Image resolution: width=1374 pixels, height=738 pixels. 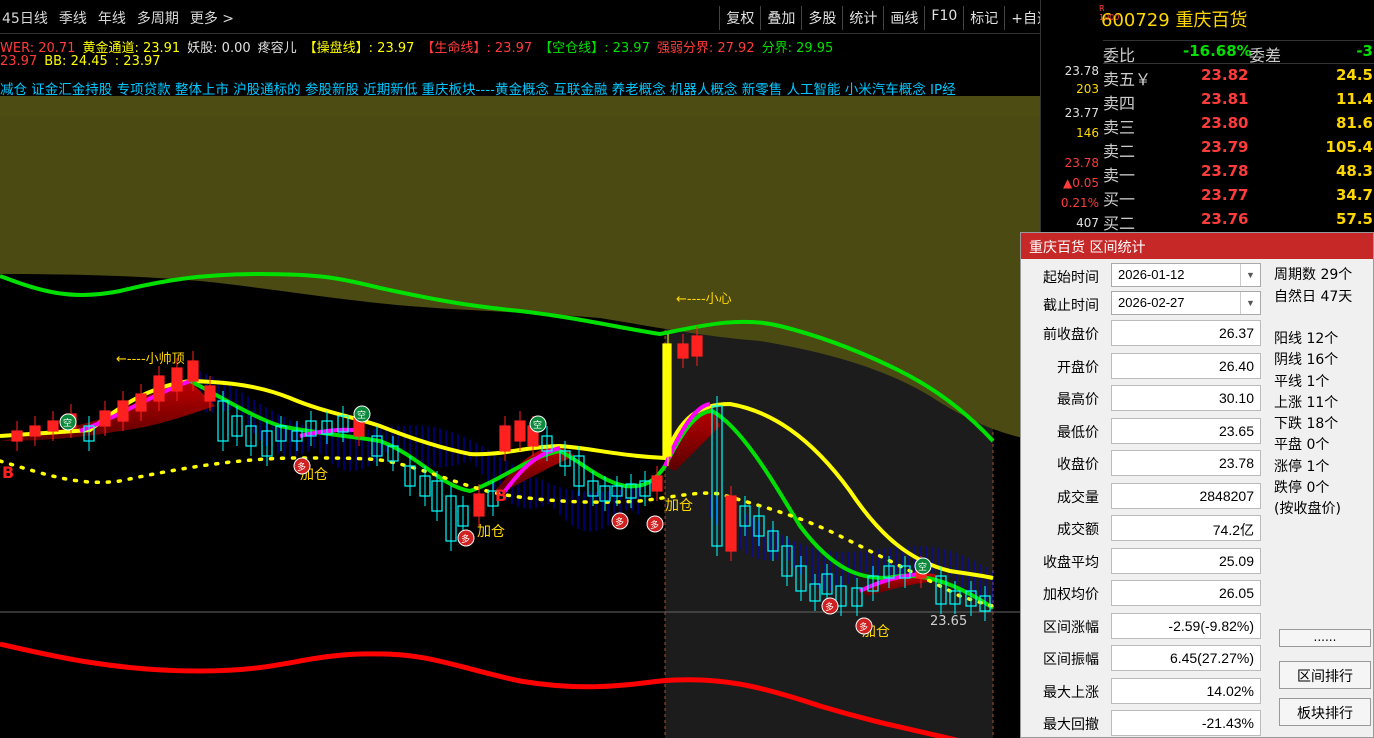 What do you see at coordinates (1186, 560) in the screenshot?
I see `stat-value: 25.09` at bounding box center [1186, 560].